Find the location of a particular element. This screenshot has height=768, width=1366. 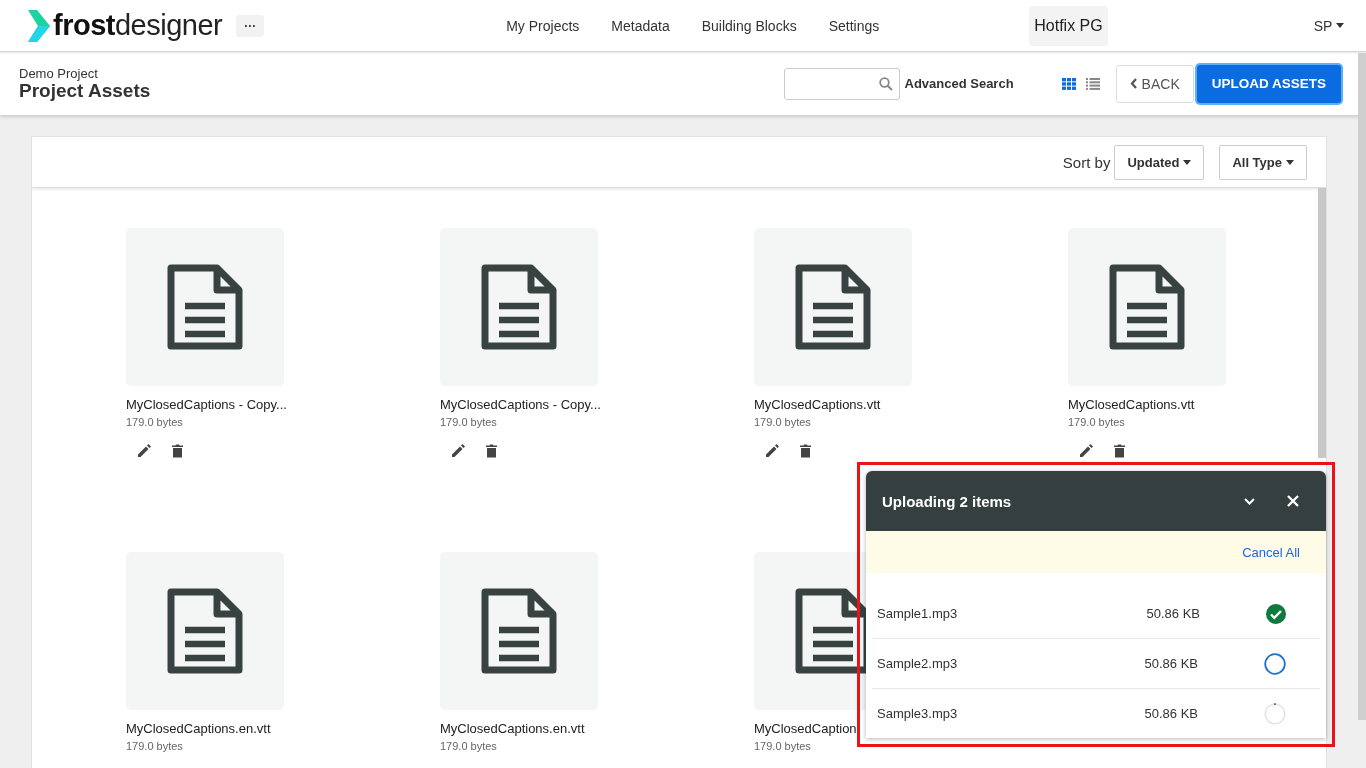

chevron-left-icon is located at coordinates (1133, 83).